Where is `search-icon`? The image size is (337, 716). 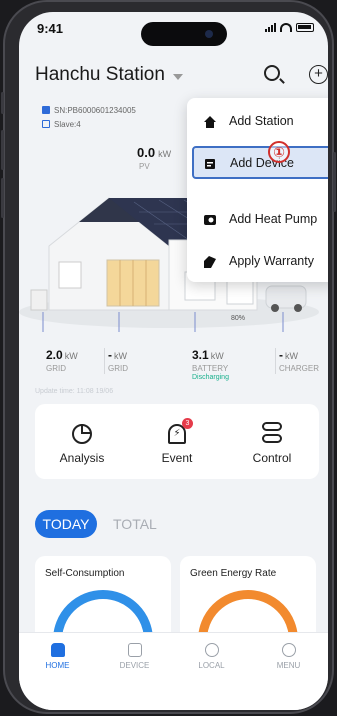 search-icon is located at coordinates (272, 73).